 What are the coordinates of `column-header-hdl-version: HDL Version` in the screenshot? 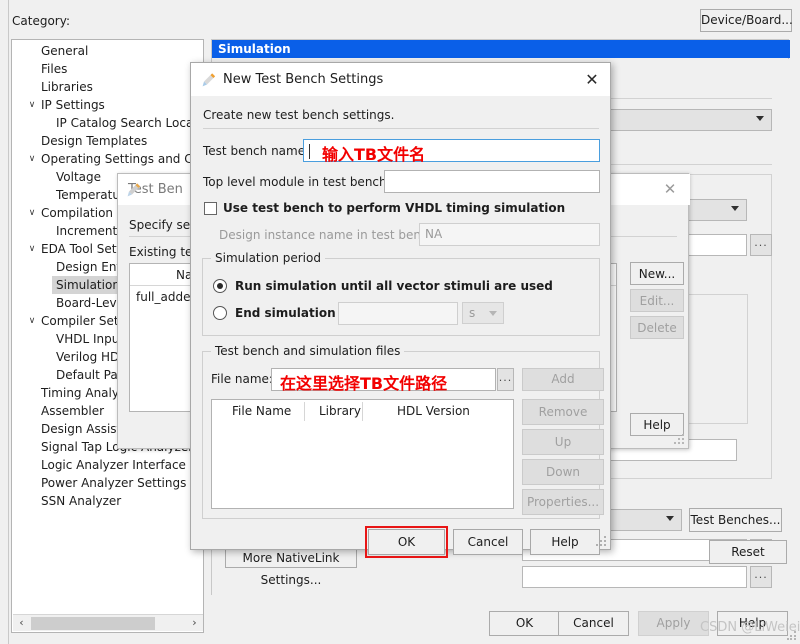 It's located at (433, 411).